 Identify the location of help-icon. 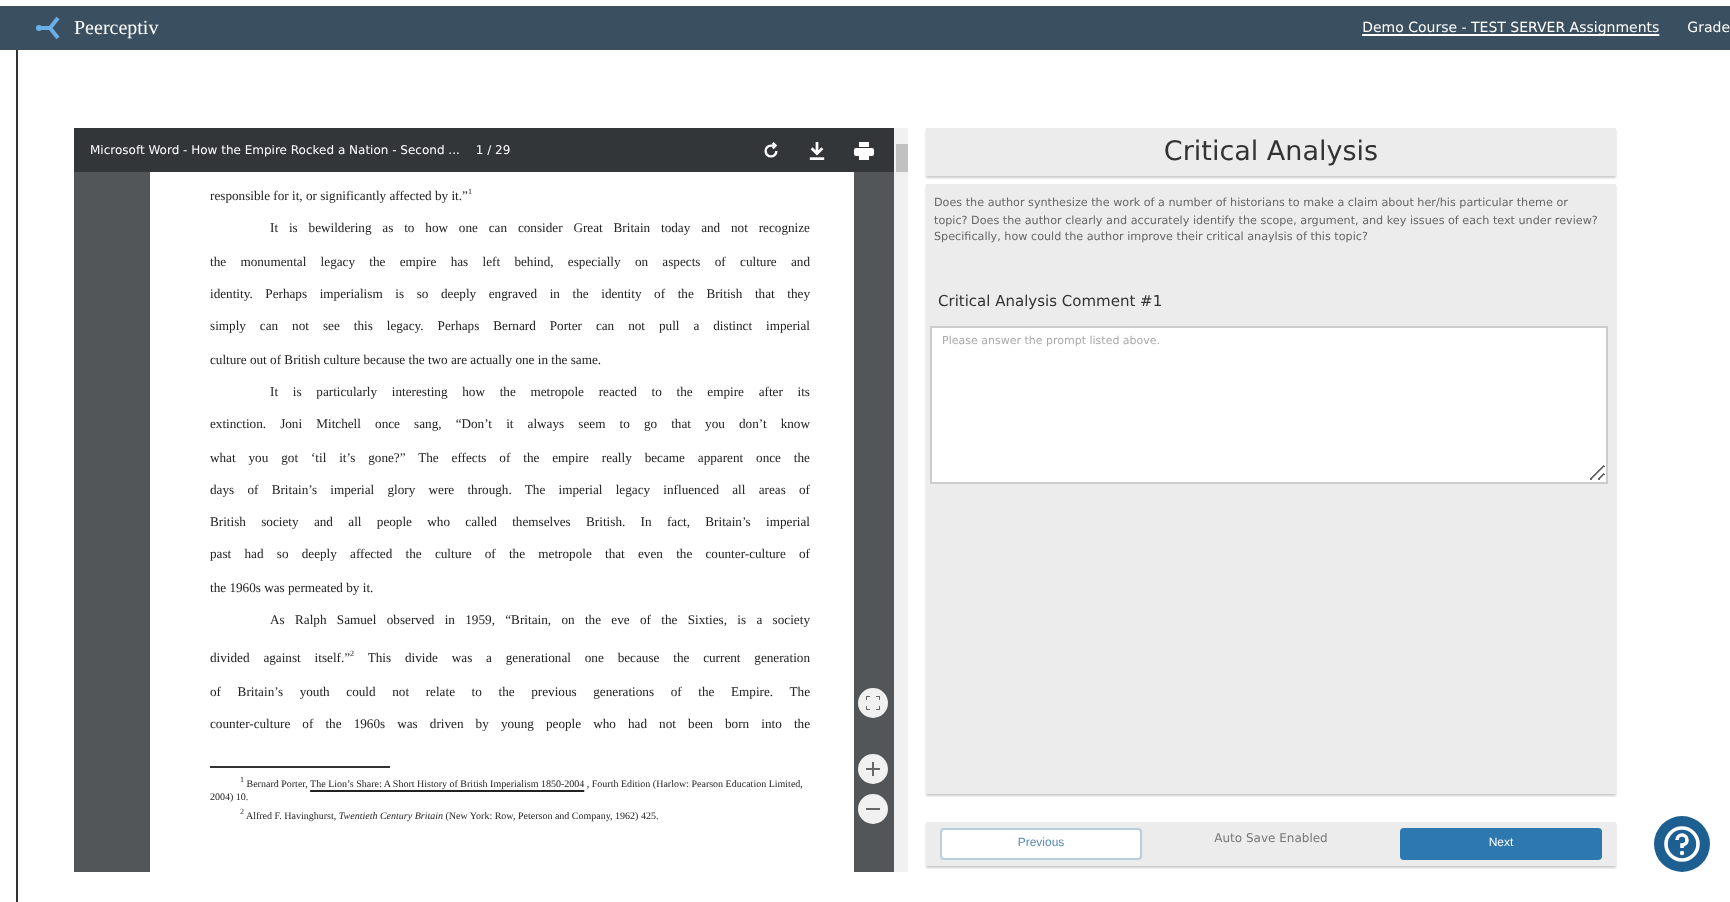
(1682, 844).